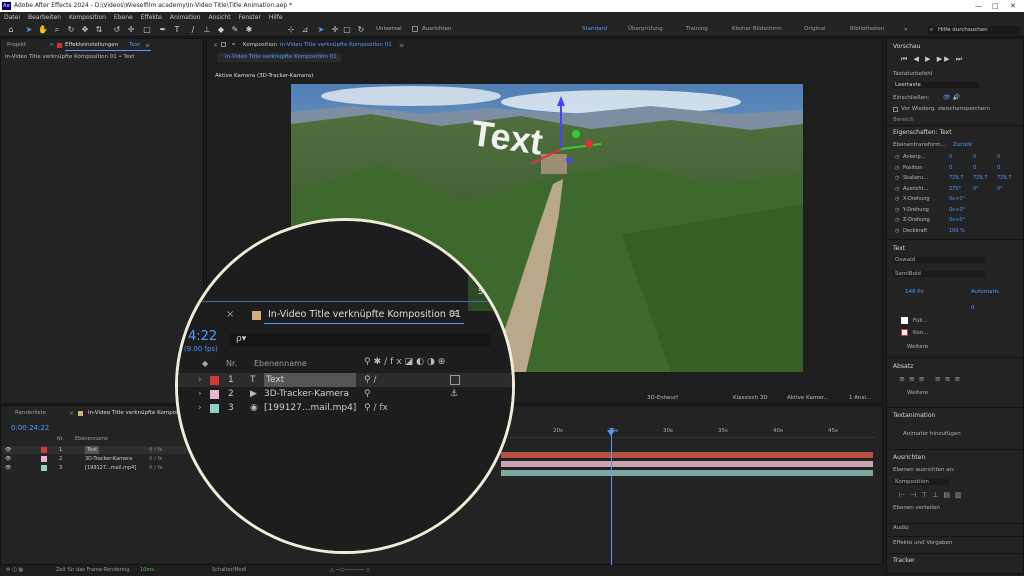 The image size is (1024, 576). I want to click on property-value-3: 729,7, so click(1004, 178).